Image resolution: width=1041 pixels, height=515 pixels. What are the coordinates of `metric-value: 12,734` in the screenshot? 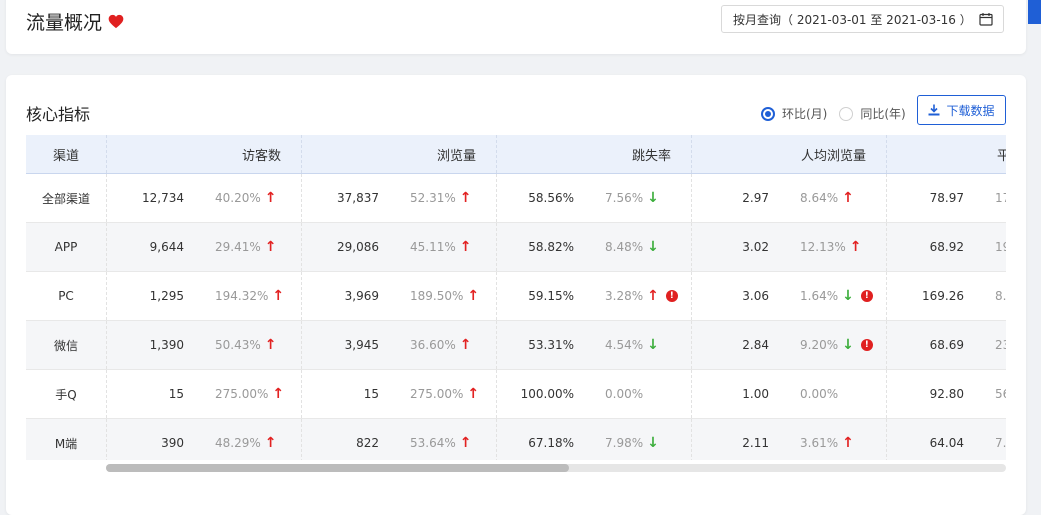 It's located at (163, 198).